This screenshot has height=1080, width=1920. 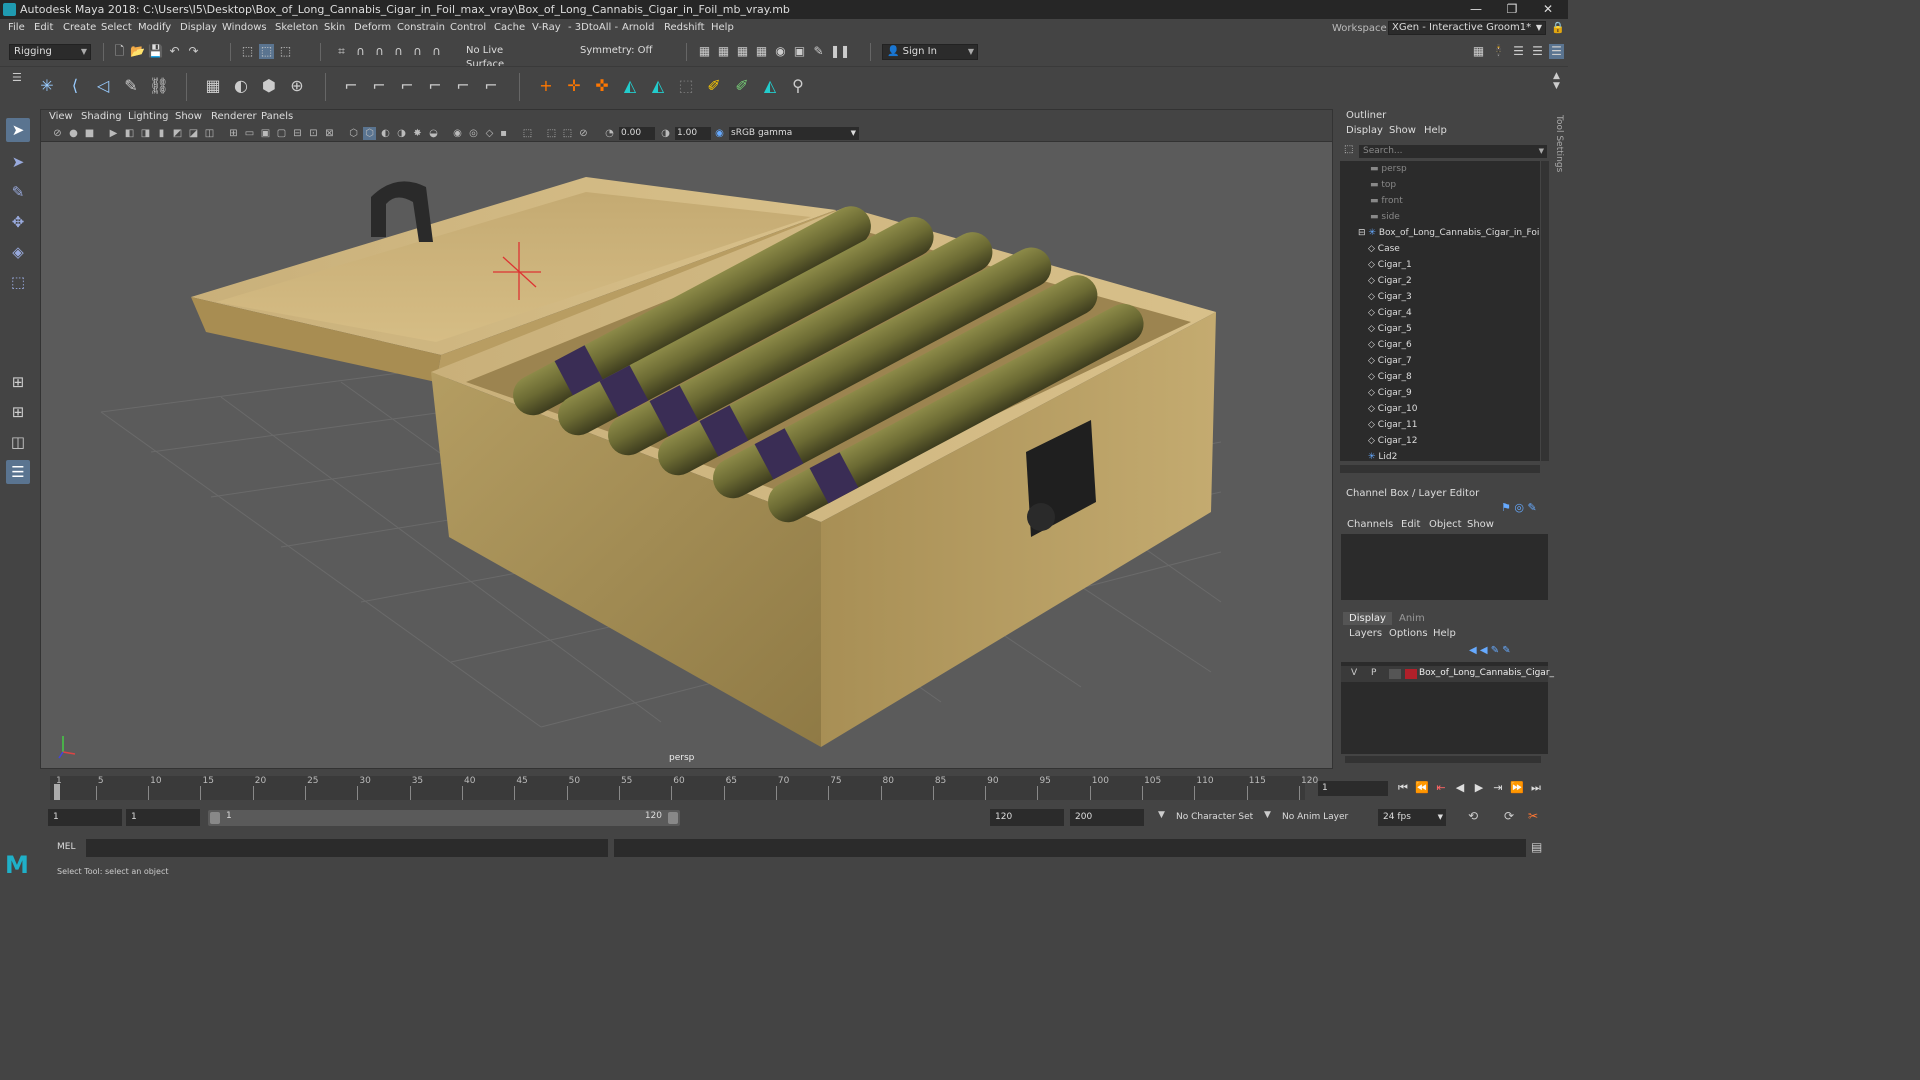 What do you see at coordinates (1486, 673) in the screenshot?
I see `layer-name: Box_of_Long_Cannabis_Cigar_` at bounding box center [1486, 673].